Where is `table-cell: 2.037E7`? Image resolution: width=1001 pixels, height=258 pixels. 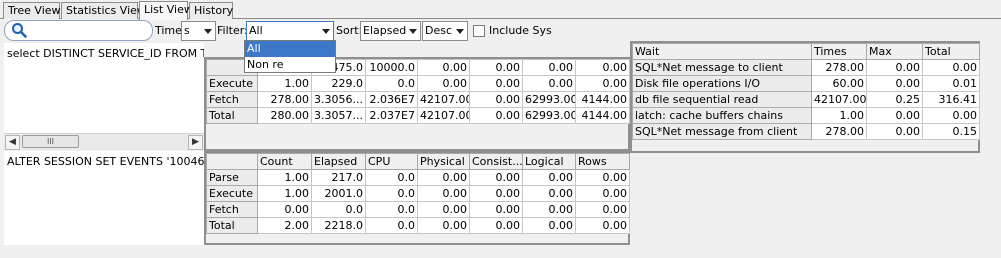 table-cell: 2.037E7 is located at coordinates (391, 115).